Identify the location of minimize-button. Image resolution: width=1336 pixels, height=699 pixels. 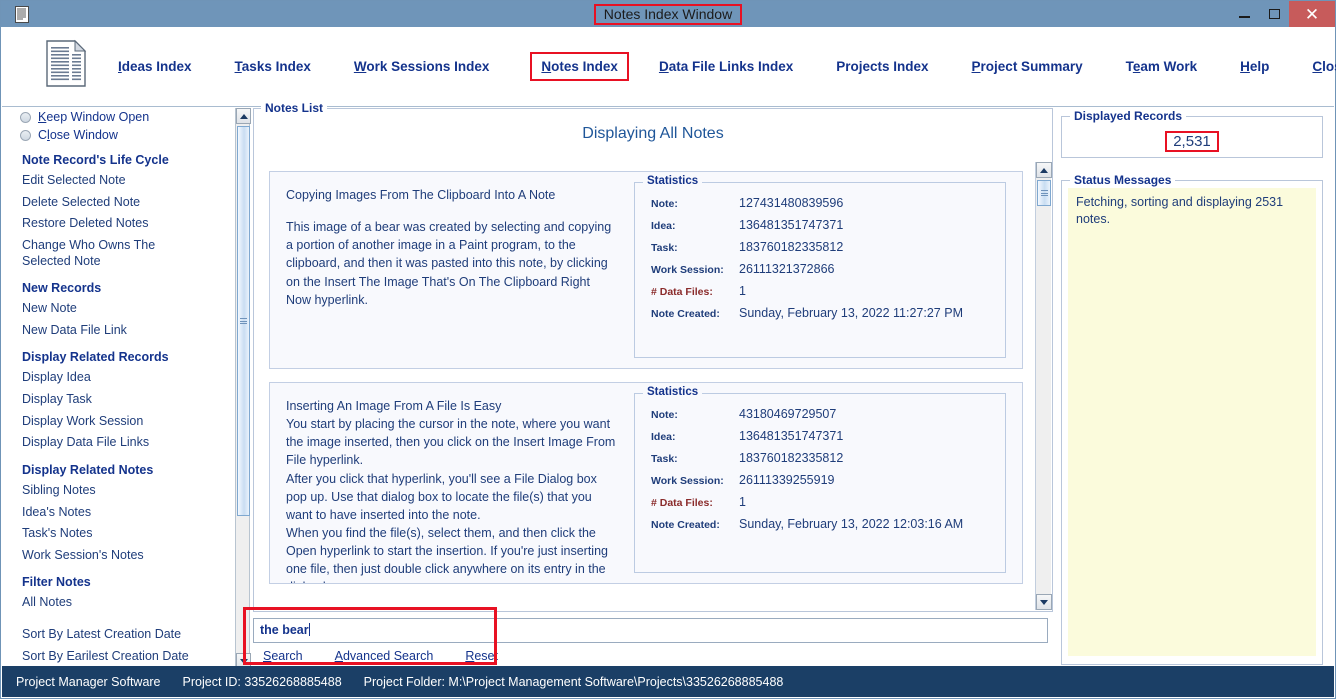
(1244, 14).